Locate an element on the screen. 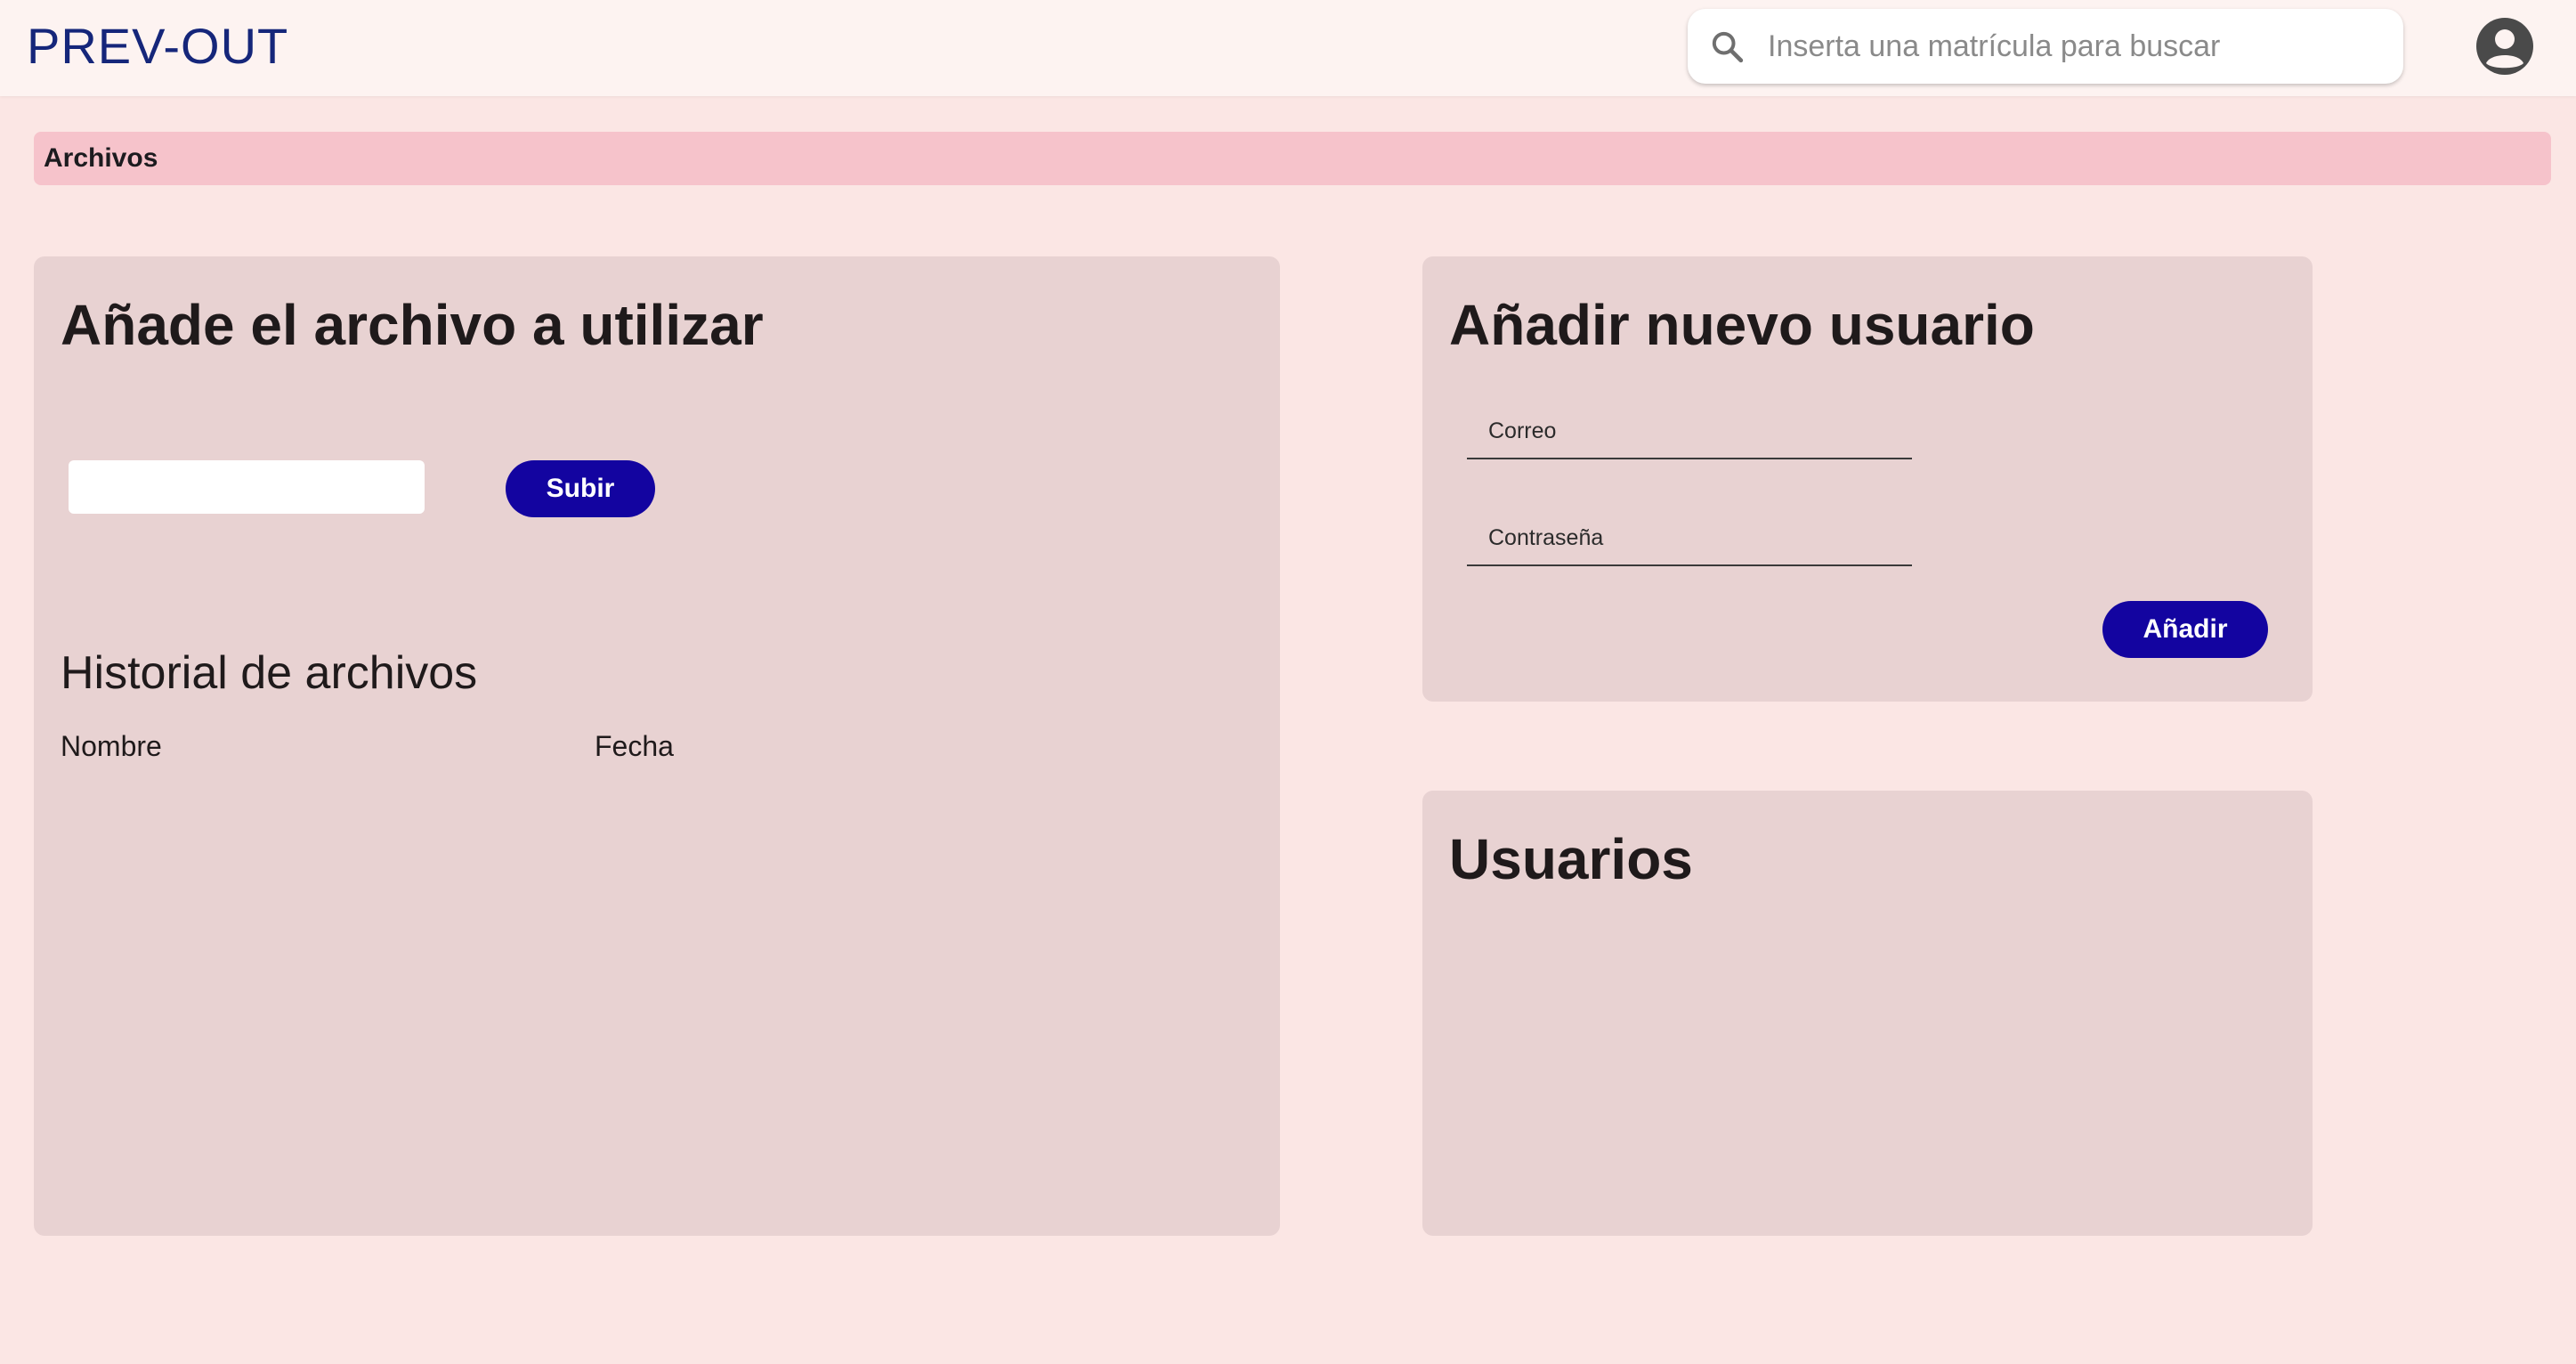 Image resolution: width=2576 pixels, height=1364 pixels. email-field: Correo is located at coordinates (1690, 427).